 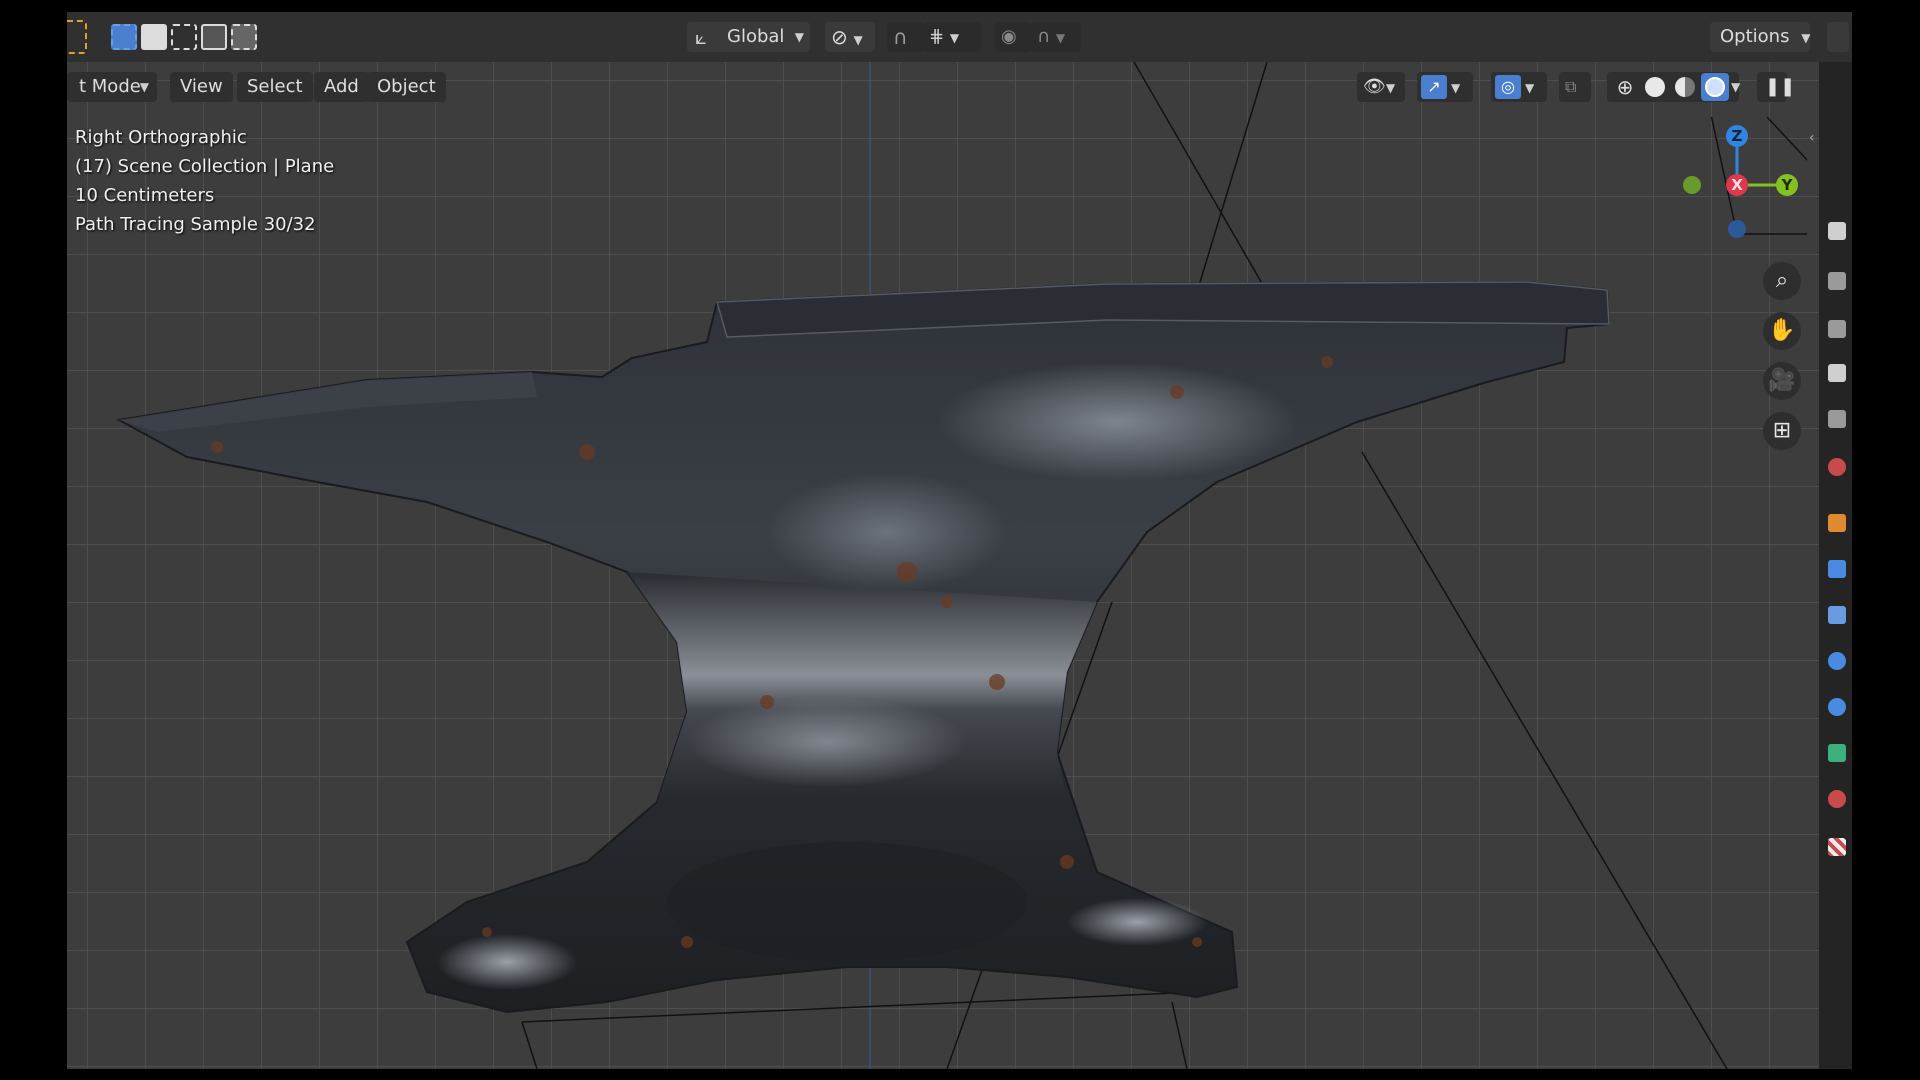 What do you see at coordinates (1837, 847) in the screenshot?
I see `texture-tab-icon` at bounding box center [1837, 847].